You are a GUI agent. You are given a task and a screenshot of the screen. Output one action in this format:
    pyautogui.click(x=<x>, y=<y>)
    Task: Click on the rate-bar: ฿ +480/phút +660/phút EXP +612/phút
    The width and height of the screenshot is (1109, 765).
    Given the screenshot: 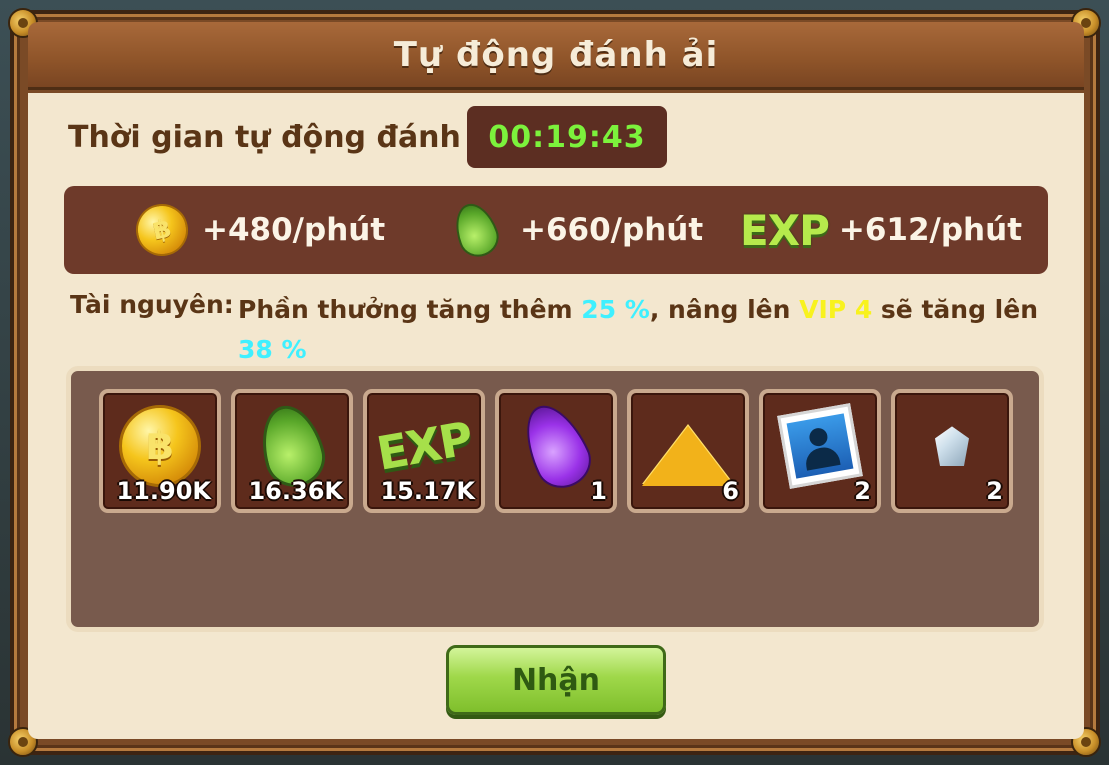 What is the action you would take?
    pyautogui.click(x=556, y=230)
    